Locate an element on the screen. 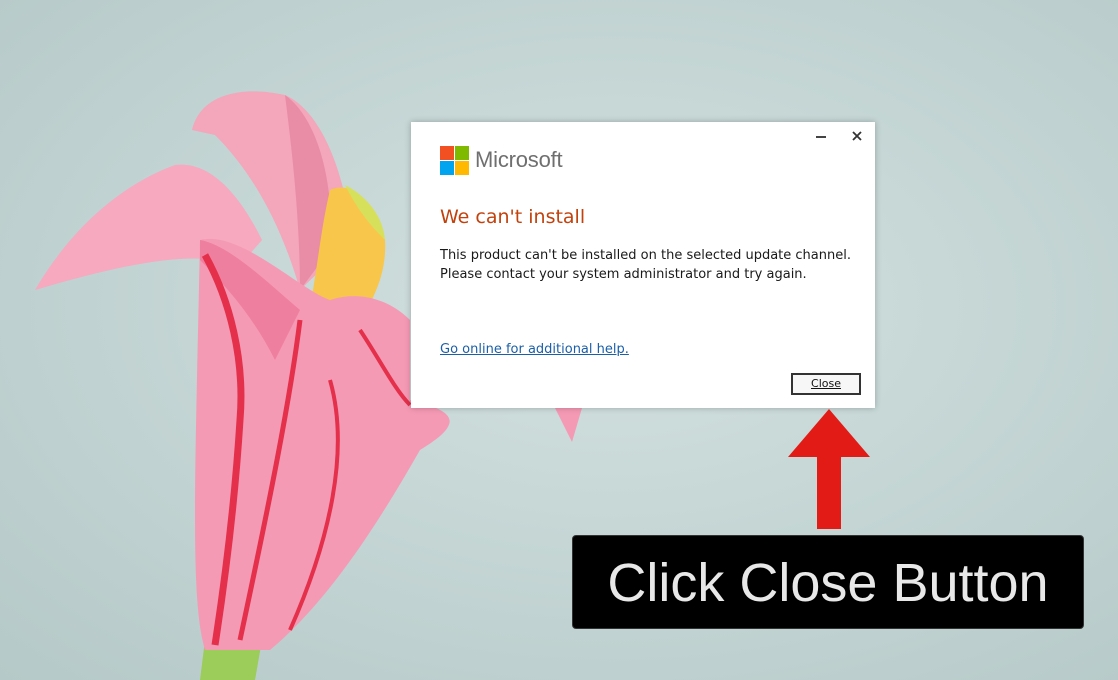 This screenshot has height=680, width=1118. logo-square-blue is located at coordinates (447, 167).